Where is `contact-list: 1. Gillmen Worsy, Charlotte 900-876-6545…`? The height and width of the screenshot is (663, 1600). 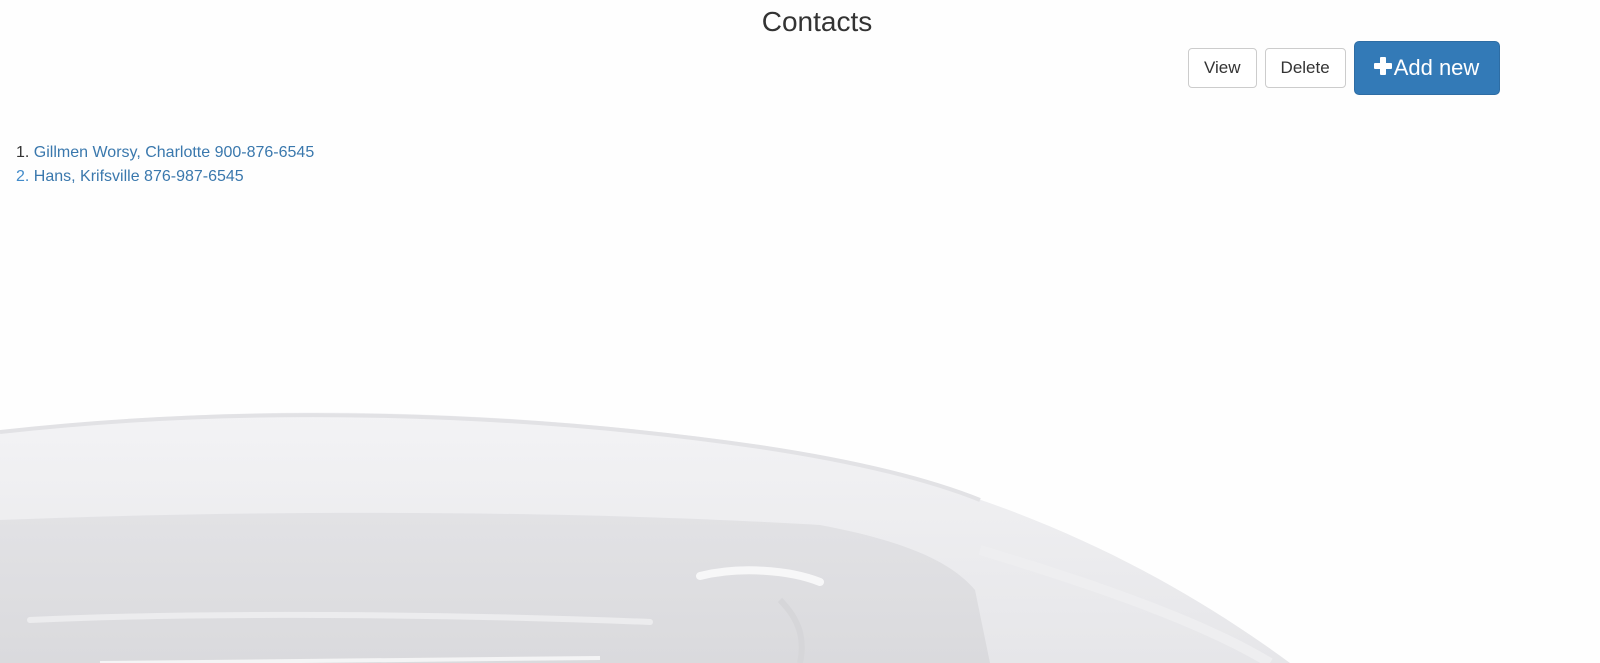
contact-list: 1. Gillmen Worsy, Charlotte 900-876-6545… is located at coordinates (165, 165).